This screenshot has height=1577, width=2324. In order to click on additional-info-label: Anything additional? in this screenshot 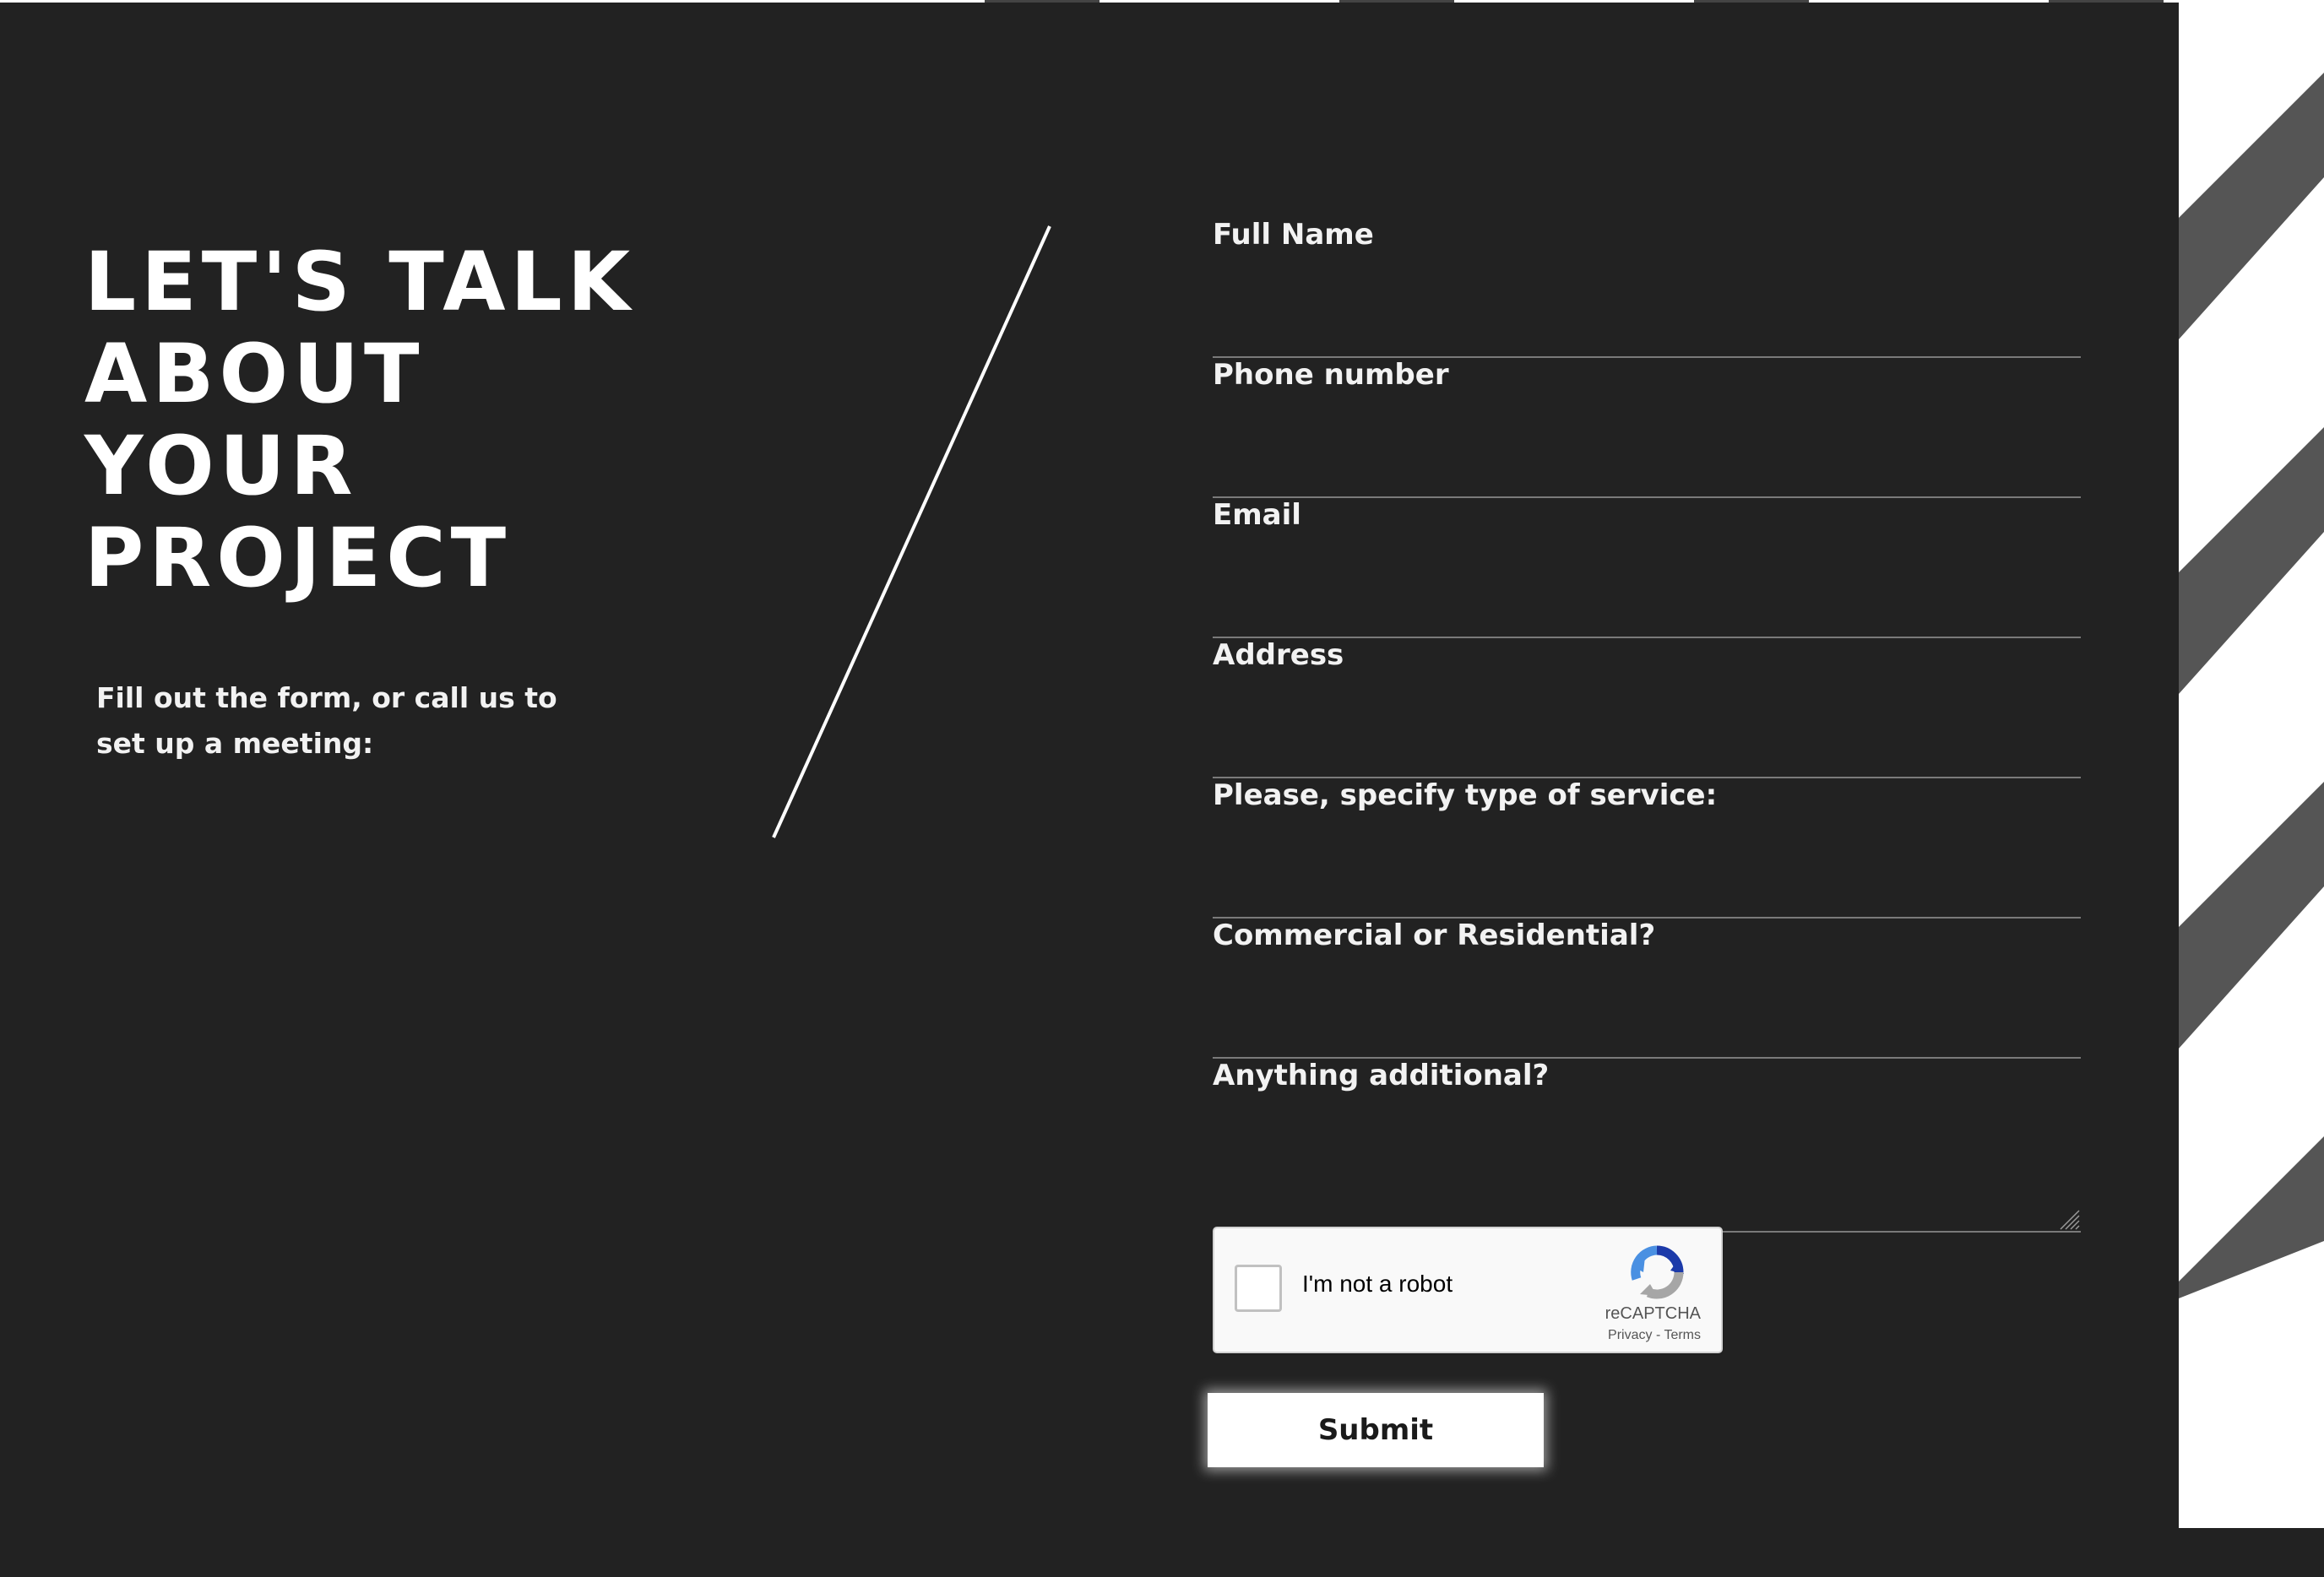, I will do `click(1381, 1076)`.